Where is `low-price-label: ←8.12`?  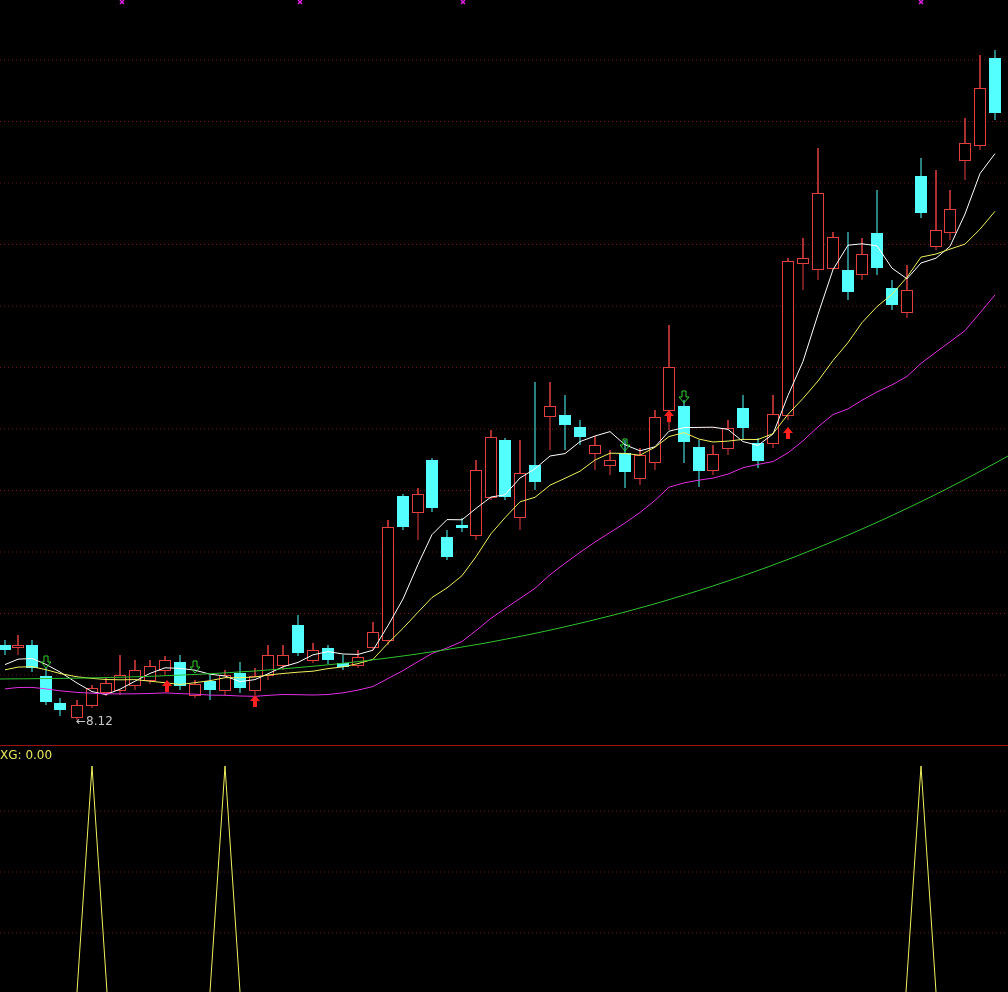 low-price-label: ←8.12 is located at coordinates (94, 721).